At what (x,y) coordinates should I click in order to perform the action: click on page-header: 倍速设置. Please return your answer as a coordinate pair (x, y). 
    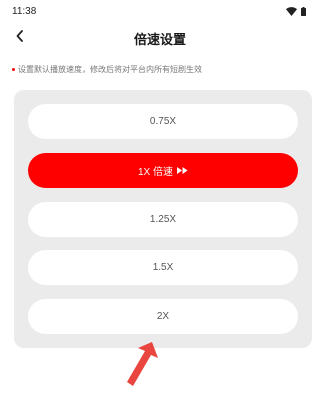
    Looking at the image, I should click on (160, 38).